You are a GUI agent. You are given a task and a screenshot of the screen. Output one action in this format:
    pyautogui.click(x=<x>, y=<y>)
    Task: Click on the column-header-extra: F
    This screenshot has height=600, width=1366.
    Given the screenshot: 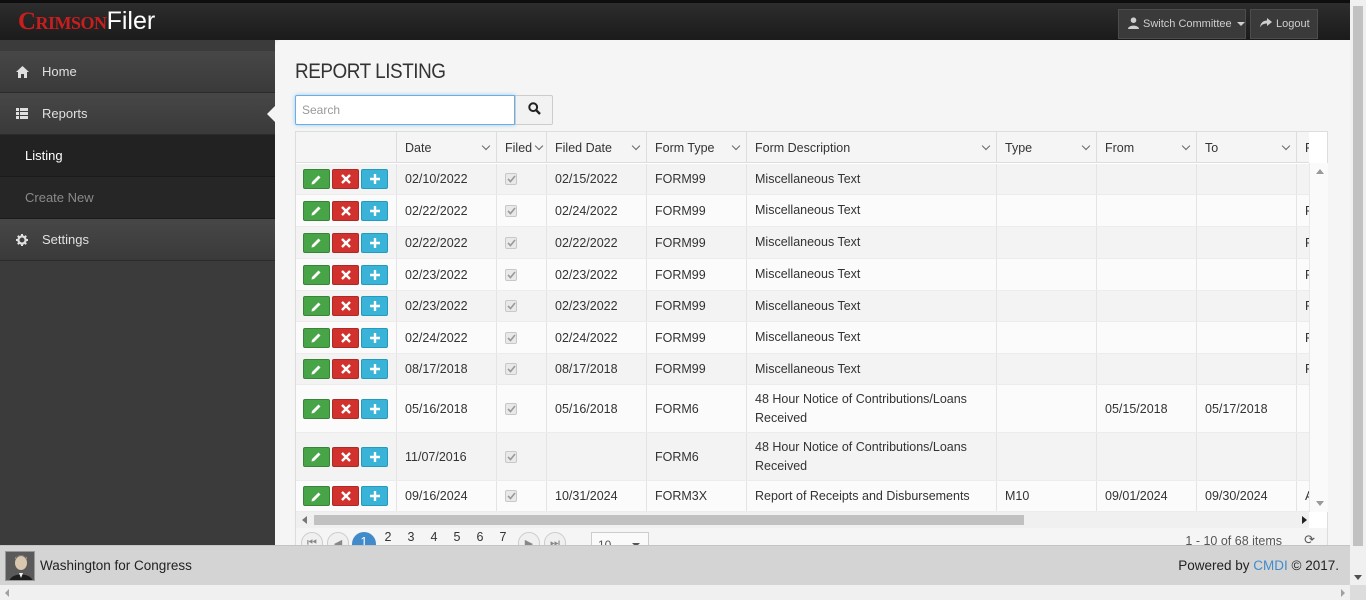 What is the action you would take?
    pyautogui.click(x=1303, y=147)
    